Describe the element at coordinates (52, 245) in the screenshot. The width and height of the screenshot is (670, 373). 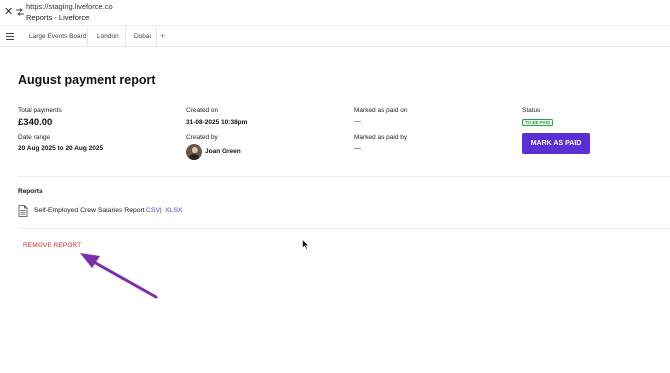
I see `remove-report-button: REMOVE REPORT` at that location.